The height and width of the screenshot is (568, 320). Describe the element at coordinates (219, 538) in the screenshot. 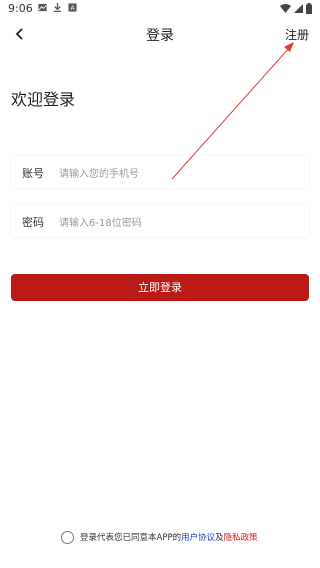

I see `agreement-and: 及` at that location.